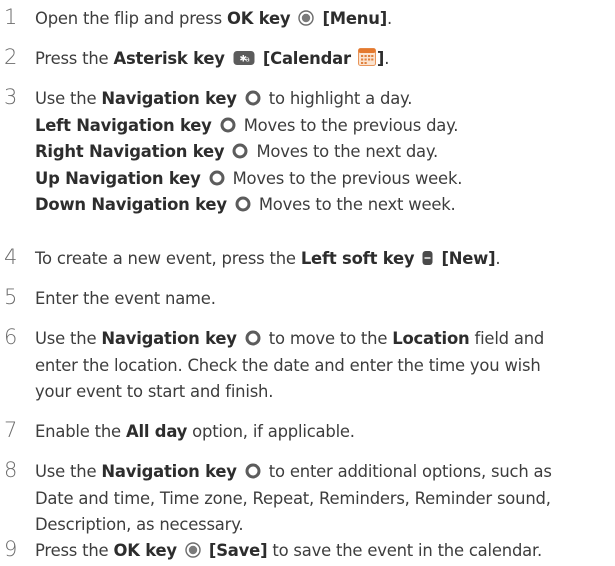  I want to click on option-name: All day, so click(156, 431).